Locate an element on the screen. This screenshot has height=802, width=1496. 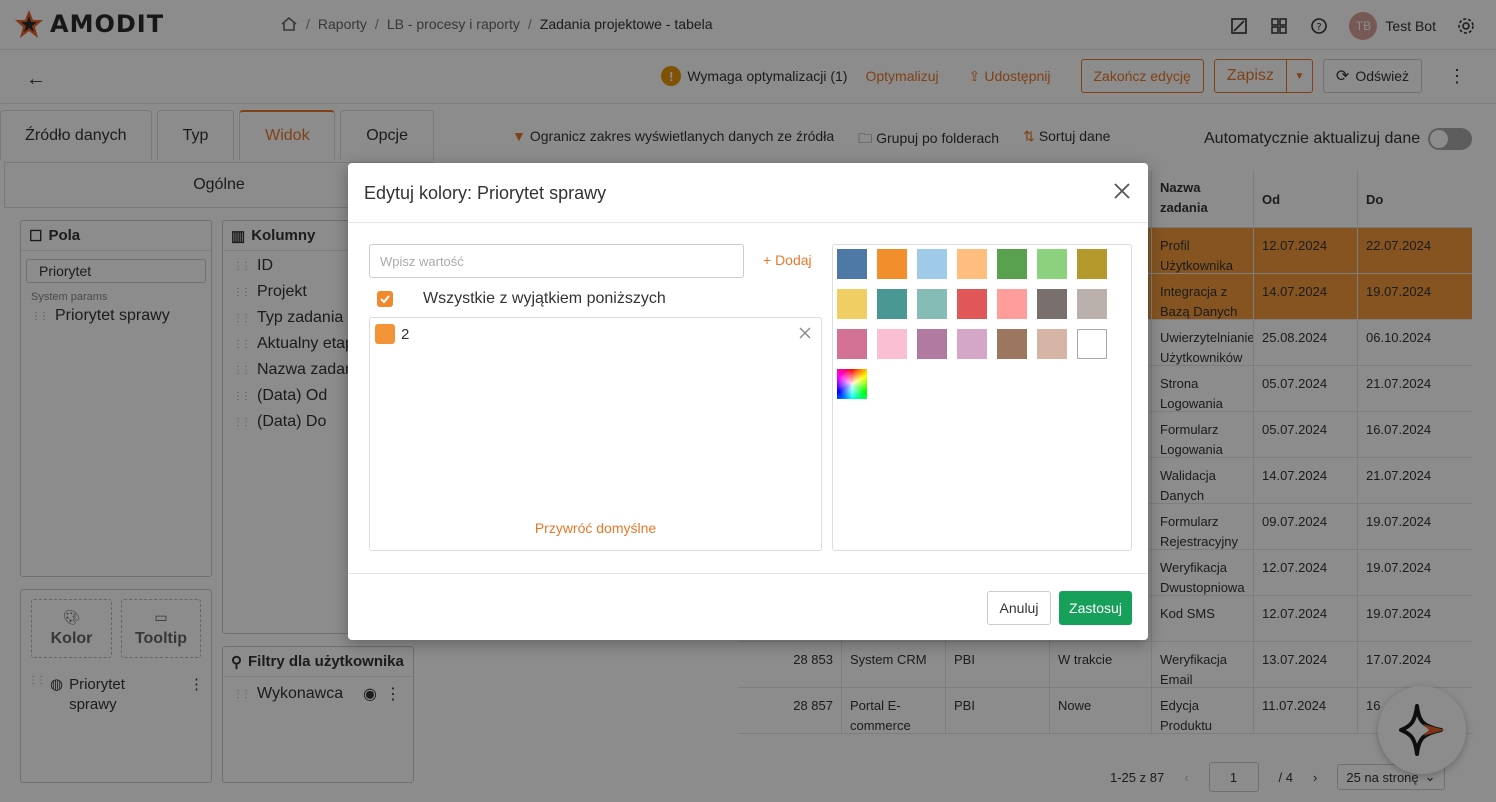
all-except-checkbox-row: Wszystkie z wyjątkiem poniższych is located at coordinates (521, 299).